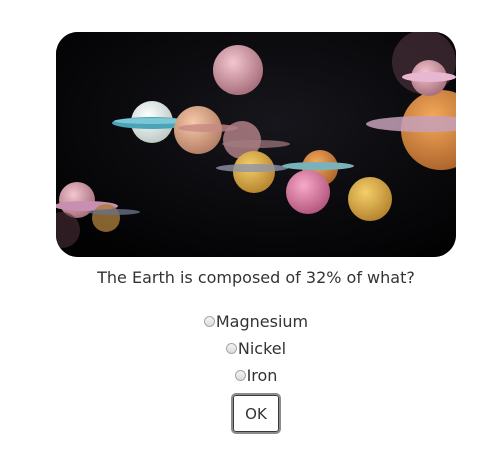 This screenshot has width=503, height=460. Describe the element at coordinates (262, 375) in the screenshot. I see `option-label: Iron` at that location.